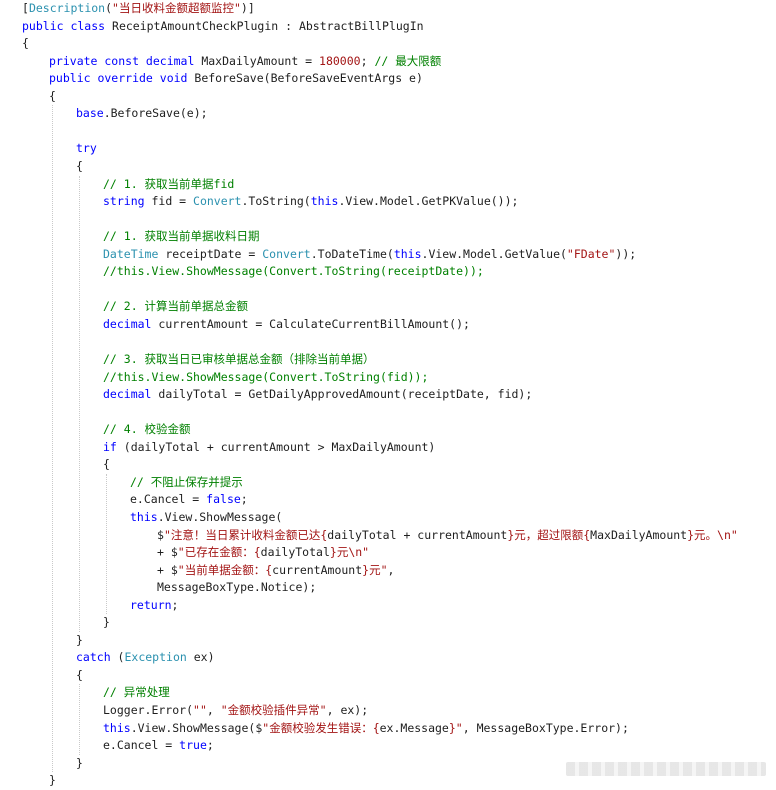 The width and height of the screenshot is (776, 790). What do you see at coordinates (172, 201) in the screenshot?
I see `code-token: fid =` at bounding box center [172, 201].